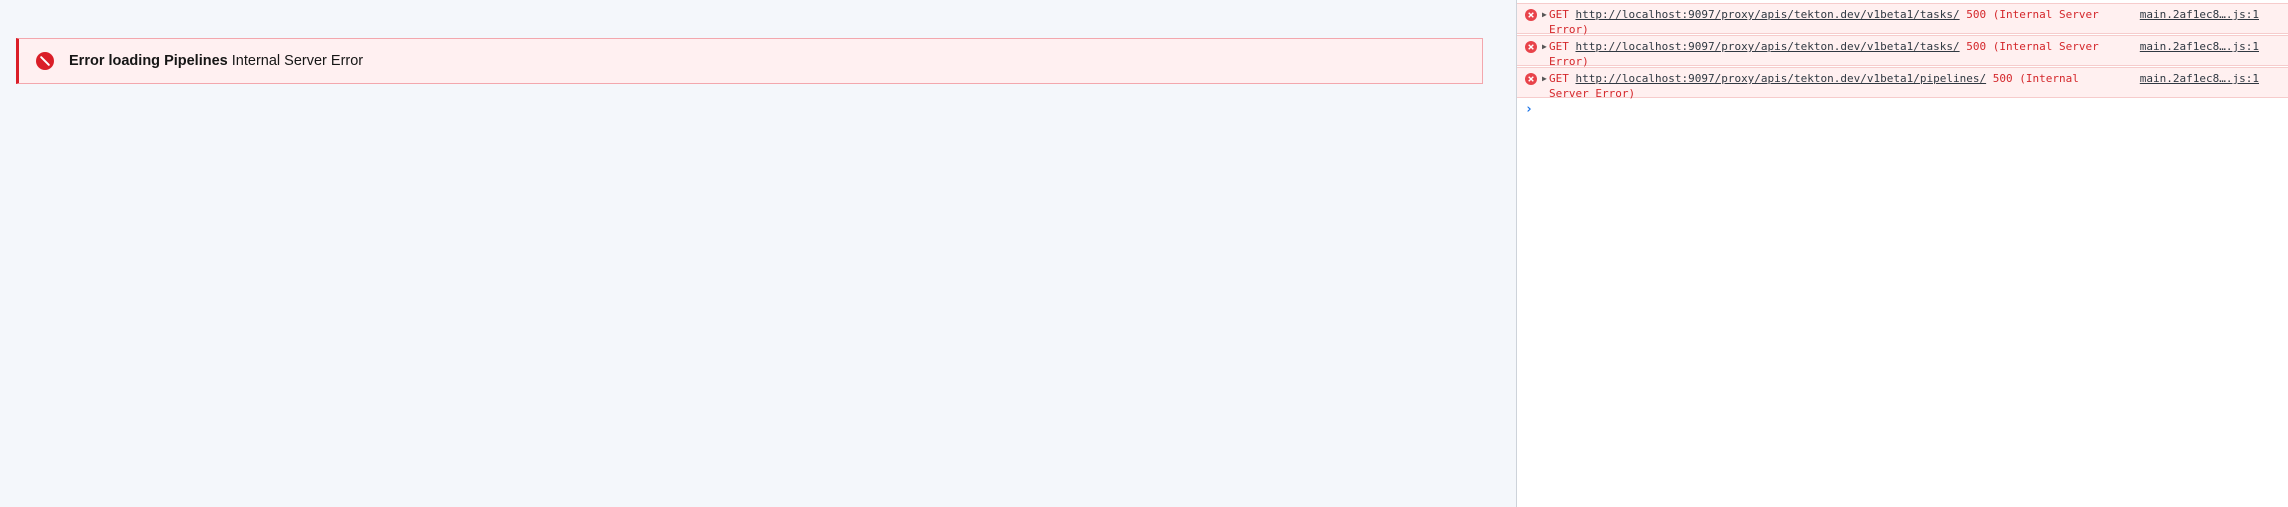 The width and height of the screenshot is (2288, 507). What do you see at coordinates (45, 61) in the screenshot?
I see `error-filled-icon` at bounding box center [45, 61].